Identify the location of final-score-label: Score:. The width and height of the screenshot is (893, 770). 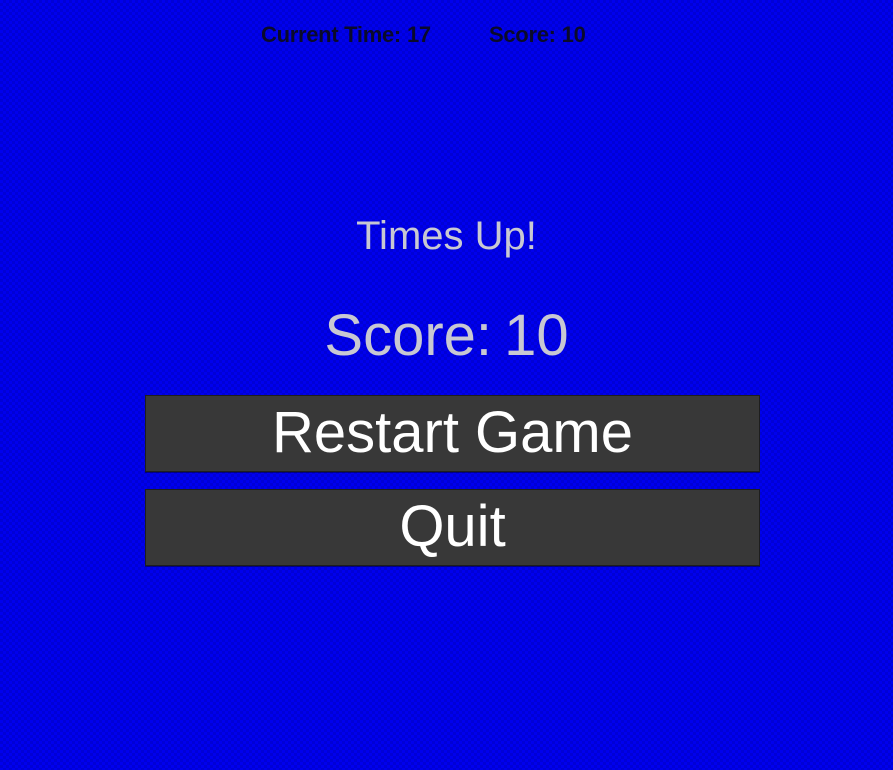
(408, 335).